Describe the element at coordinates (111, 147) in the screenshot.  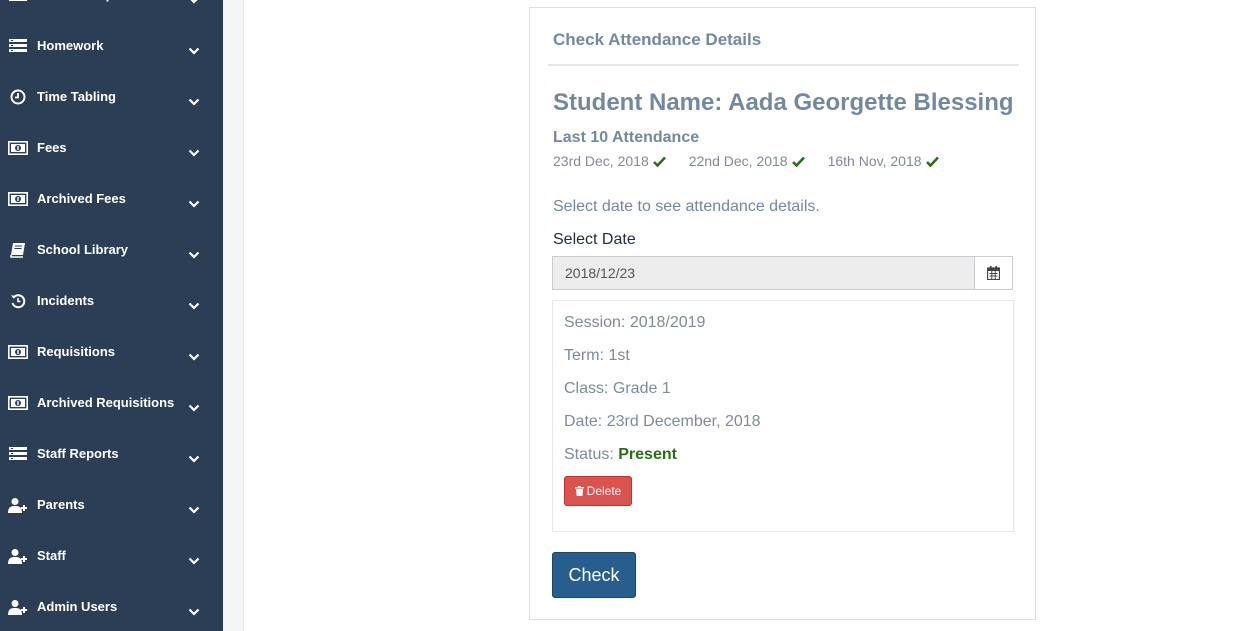
I see `sidebar-item-fees: Fees` at that location.